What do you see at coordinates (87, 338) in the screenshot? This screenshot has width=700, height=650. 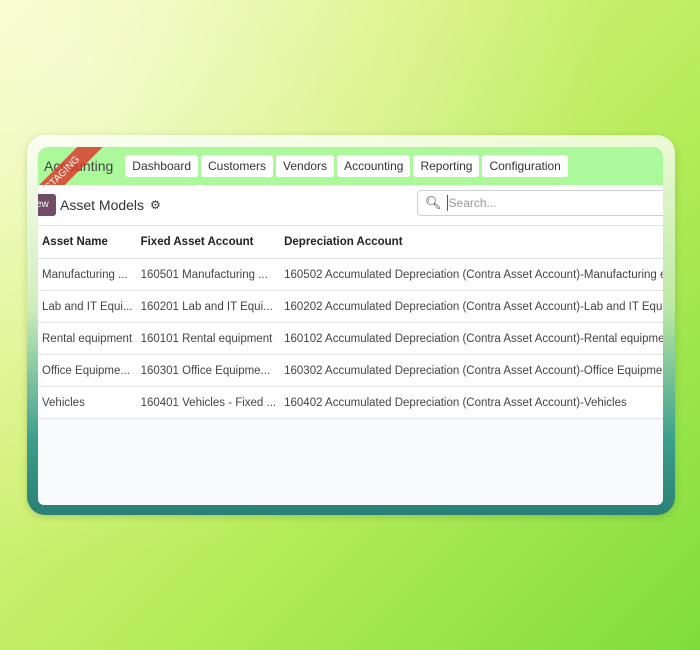 I see `asset-name-cell: Rental equipment` at bounding box center [87, 338].